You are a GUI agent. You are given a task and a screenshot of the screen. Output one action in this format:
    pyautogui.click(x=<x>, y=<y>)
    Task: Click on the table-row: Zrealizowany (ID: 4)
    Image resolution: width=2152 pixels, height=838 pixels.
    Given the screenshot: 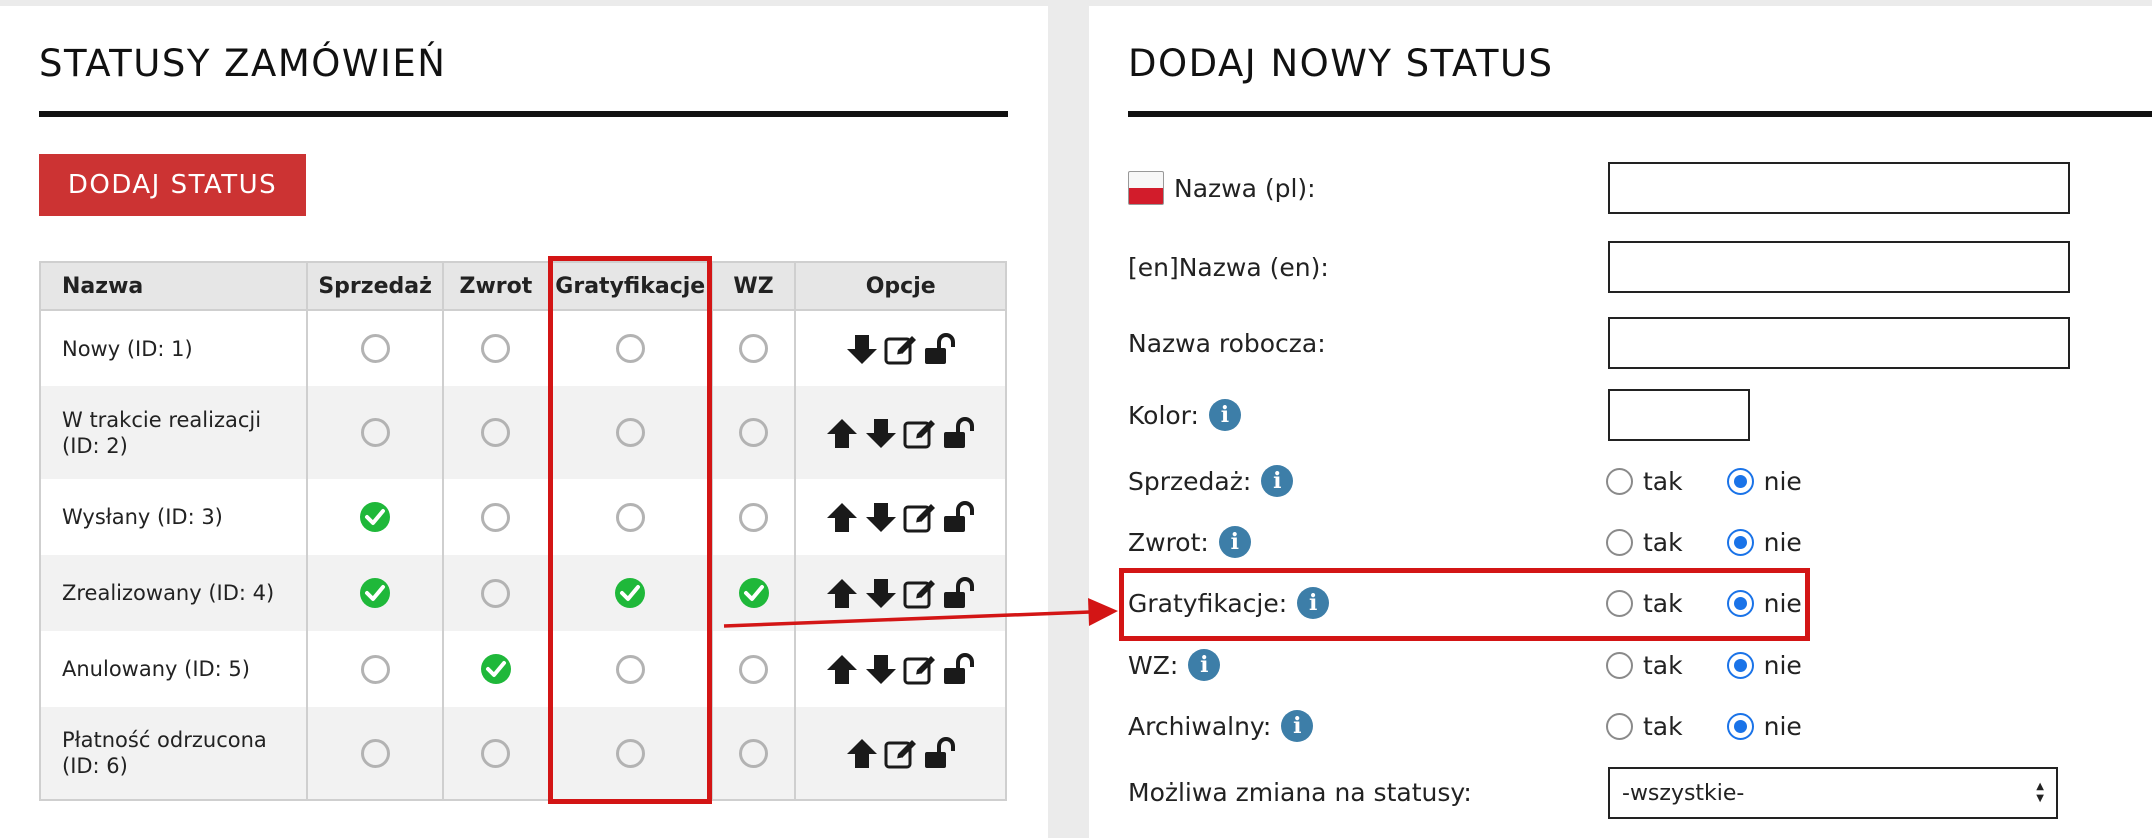 What is the action you would take?
    pyautogui.click(x=522, y=593)
    